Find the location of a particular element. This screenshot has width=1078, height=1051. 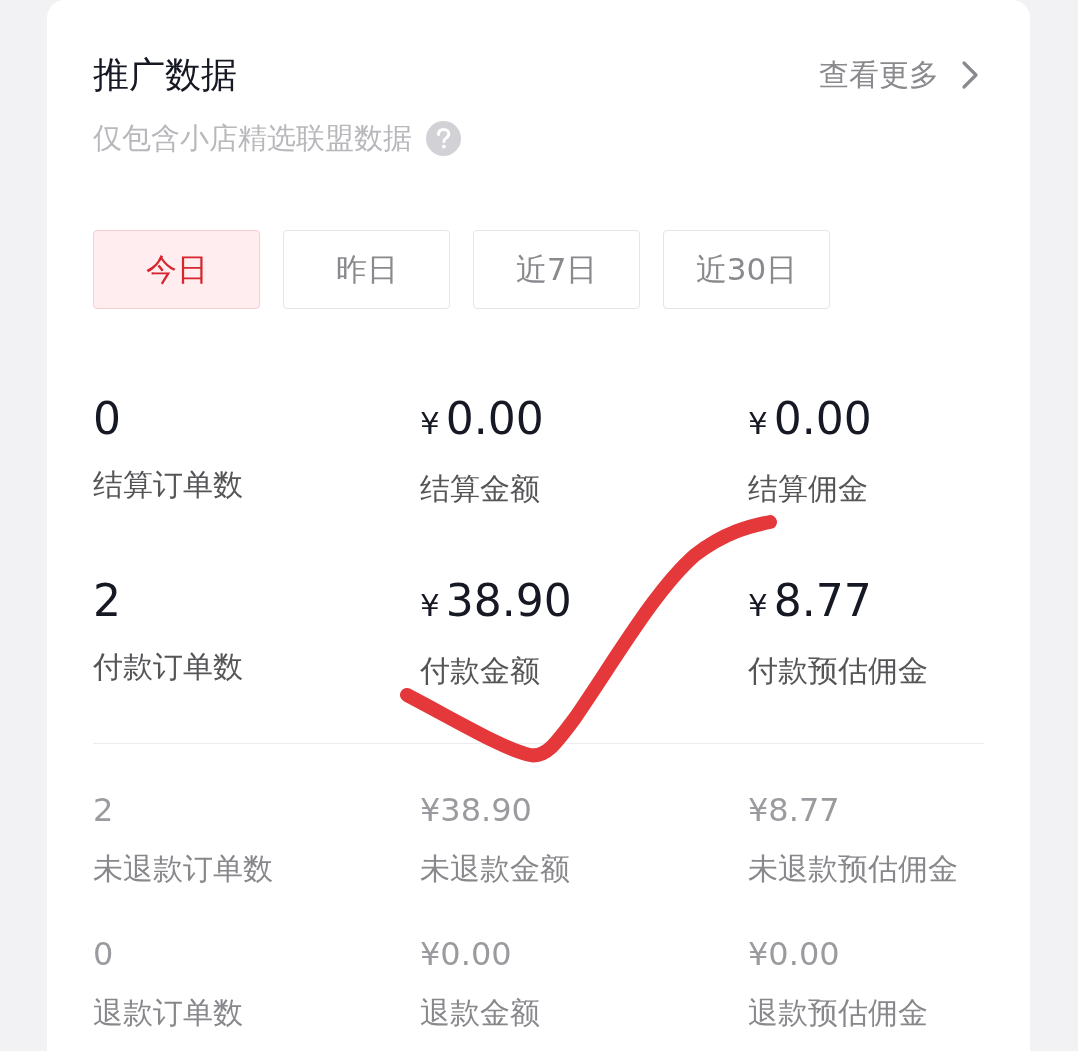

stat-label: 付款金额 is located at coordinates (480, 671).